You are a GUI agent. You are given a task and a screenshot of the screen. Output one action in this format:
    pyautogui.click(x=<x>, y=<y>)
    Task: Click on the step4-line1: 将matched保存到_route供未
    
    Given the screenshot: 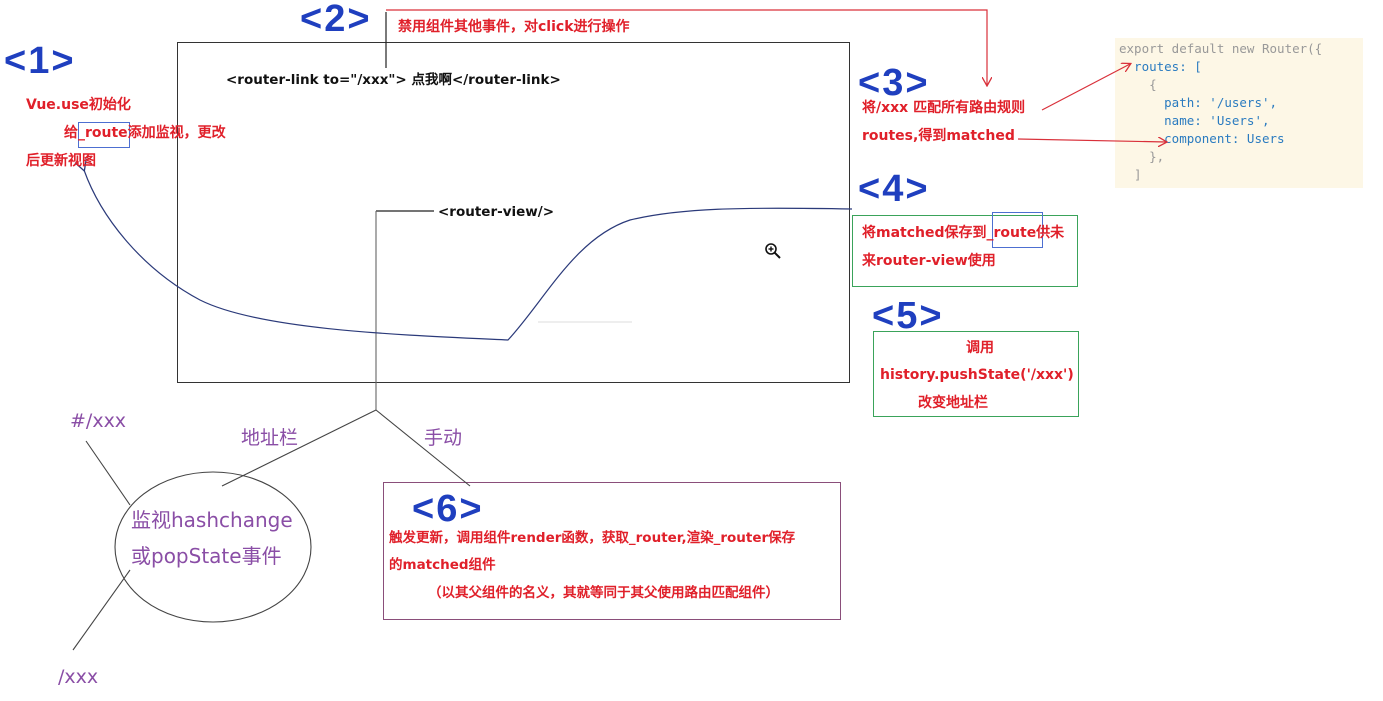 What is the action you would take?
    pyautogui.click(x=963, y=233)
    